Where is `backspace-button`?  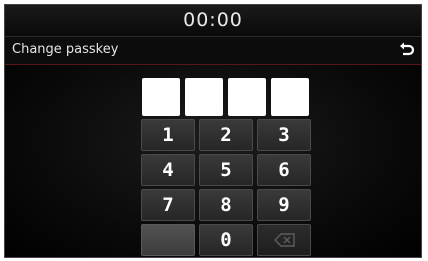
backspace-button is located at coordinates (284, 240).